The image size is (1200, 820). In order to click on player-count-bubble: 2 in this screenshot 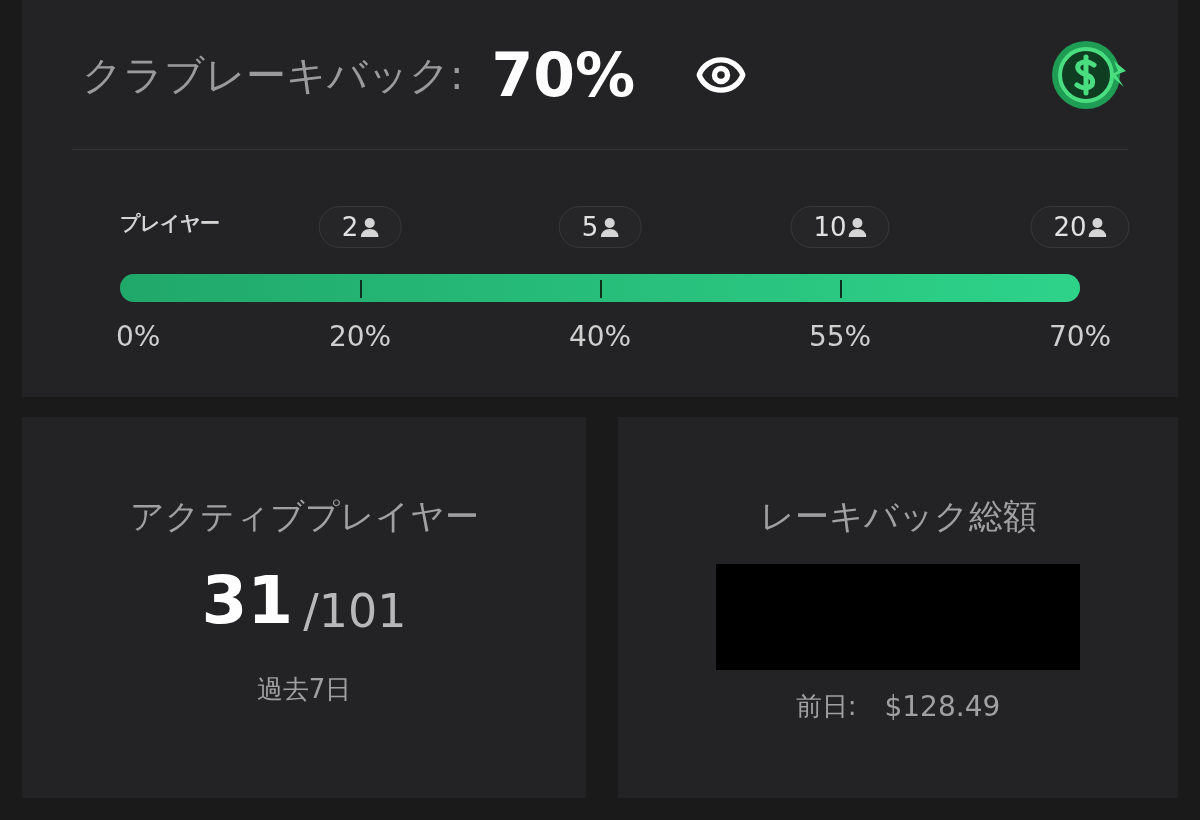, I will do `click(360, 227)`.